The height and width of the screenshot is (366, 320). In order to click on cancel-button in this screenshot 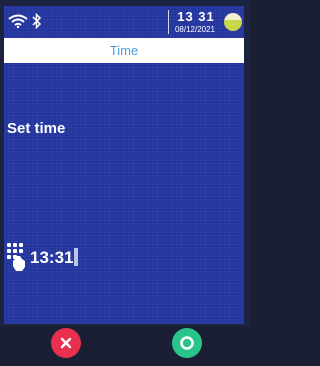, I will do `click(66, 343)`.